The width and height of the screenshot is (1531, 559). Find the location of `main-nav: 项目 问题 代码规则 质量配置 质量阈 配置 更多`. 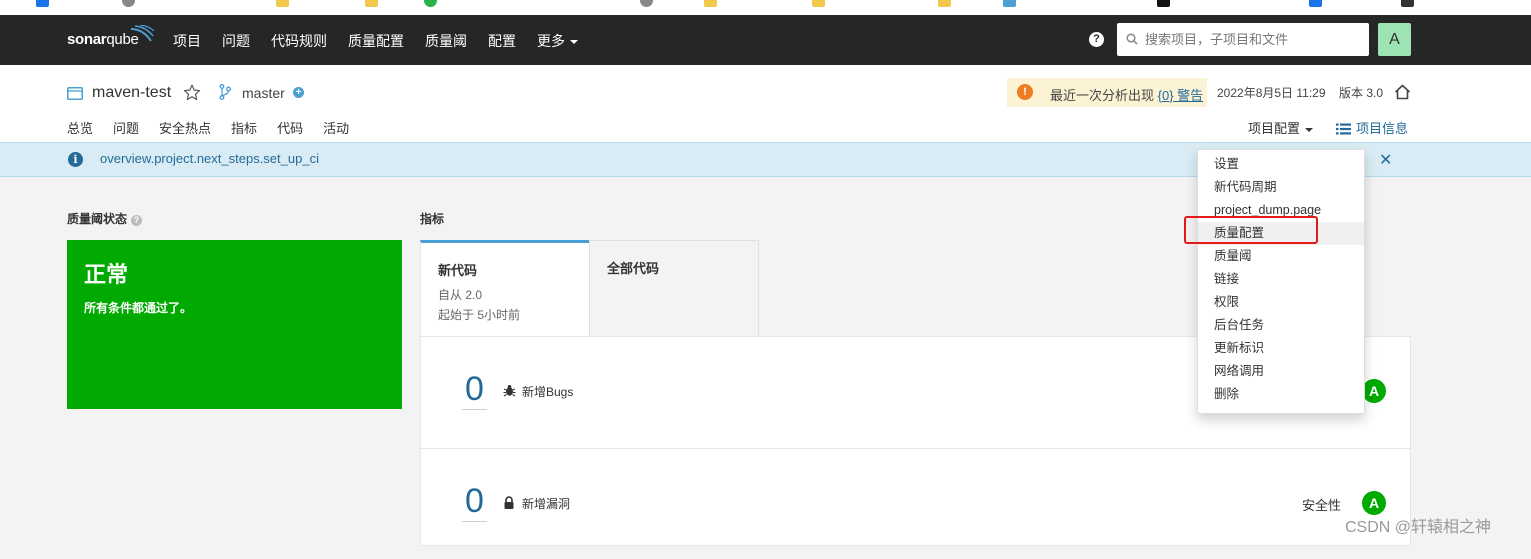

main-nav: 项目 问题 代码规则 质量配置 质量阈 配置 更多 is located at coordinates (386, 41).